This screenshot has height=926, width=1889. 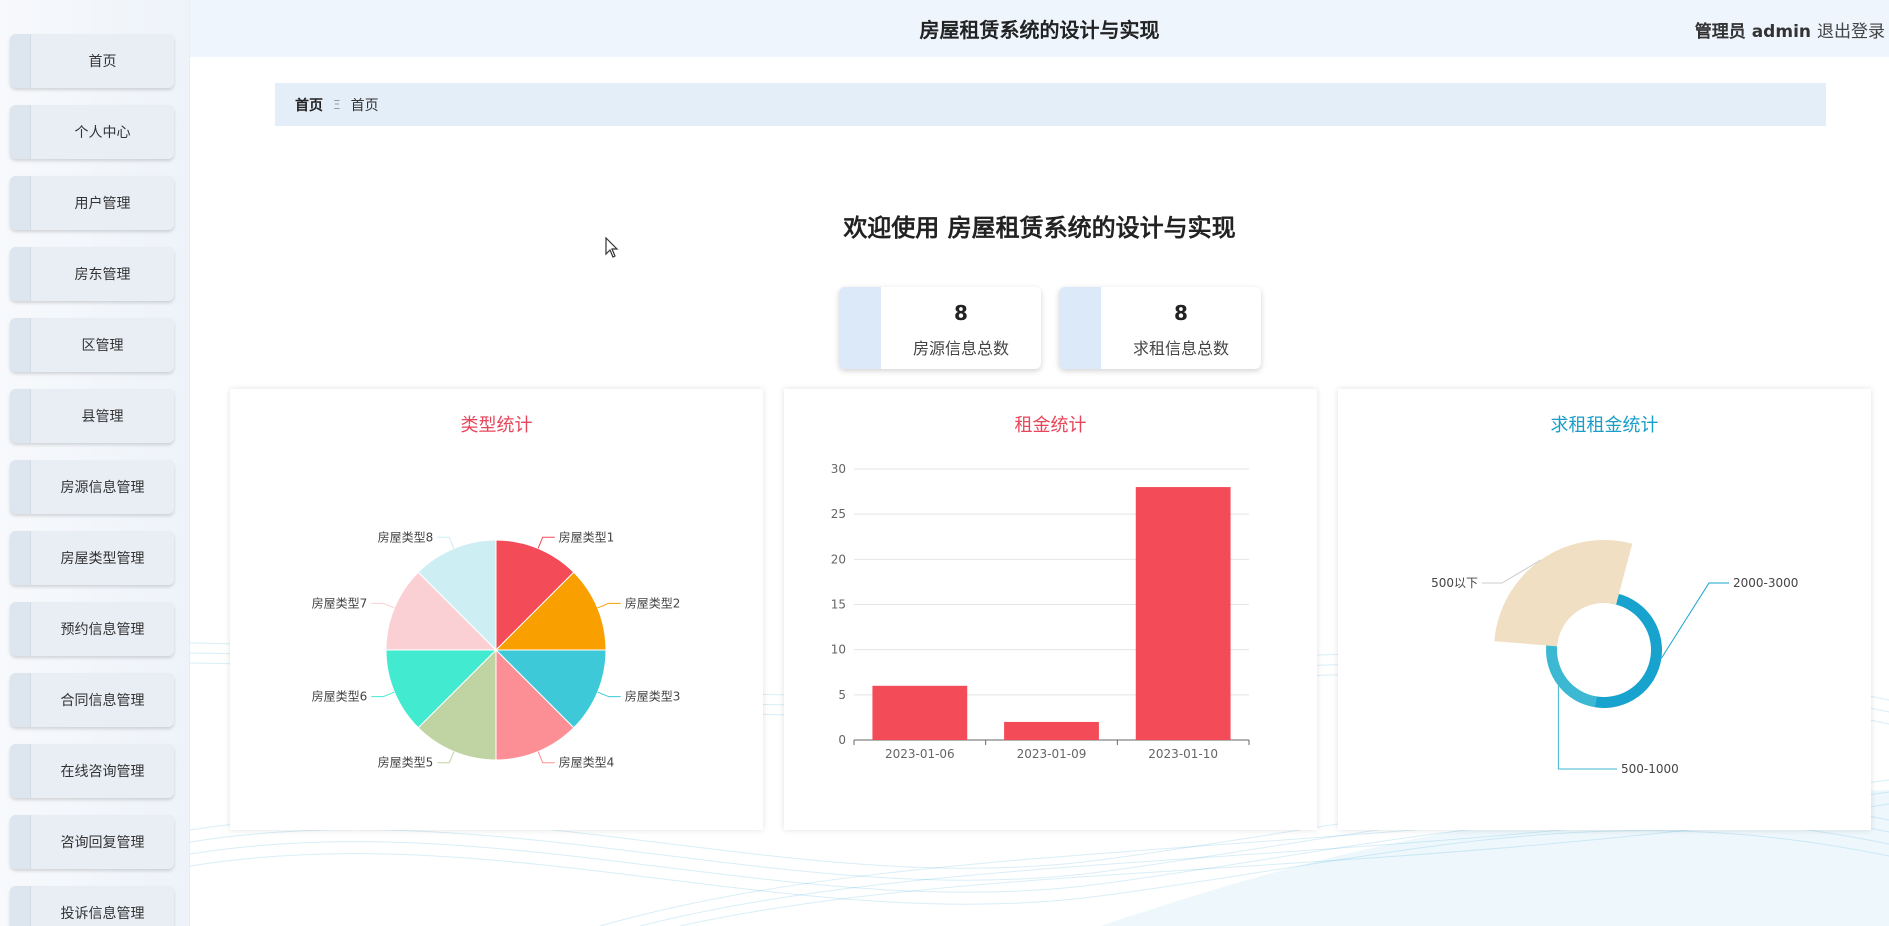 I want to click on y-tick-label: 5, so click(x=842, y=695).